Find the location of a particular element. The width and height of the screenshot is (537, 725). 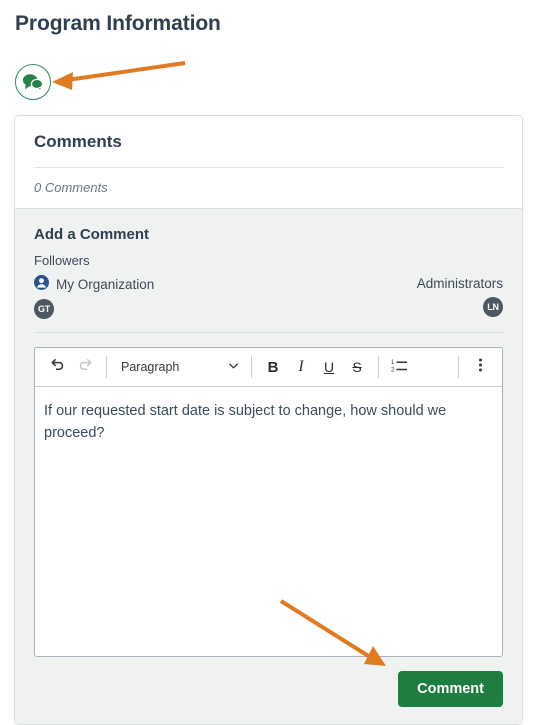

strikethrough-button: S is located at coordinates (357, 367).